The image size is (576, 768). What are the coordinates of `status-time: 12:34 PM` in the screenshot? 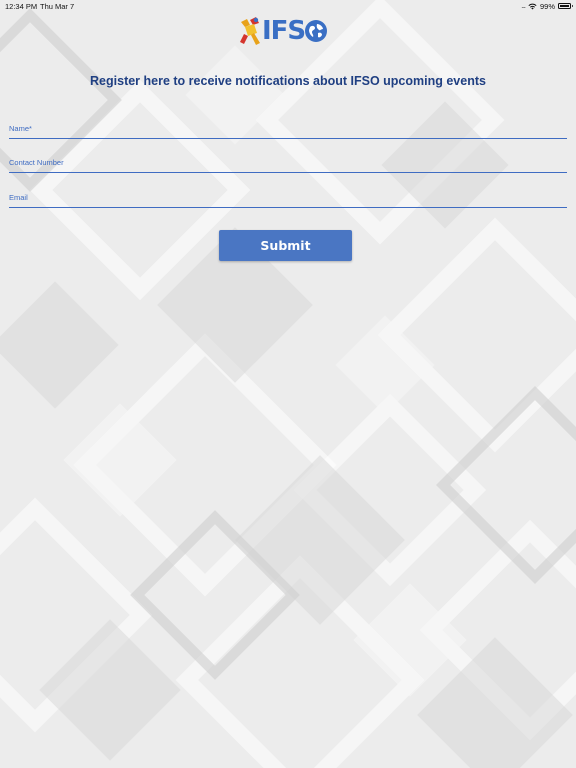 It's located at (21, 6).